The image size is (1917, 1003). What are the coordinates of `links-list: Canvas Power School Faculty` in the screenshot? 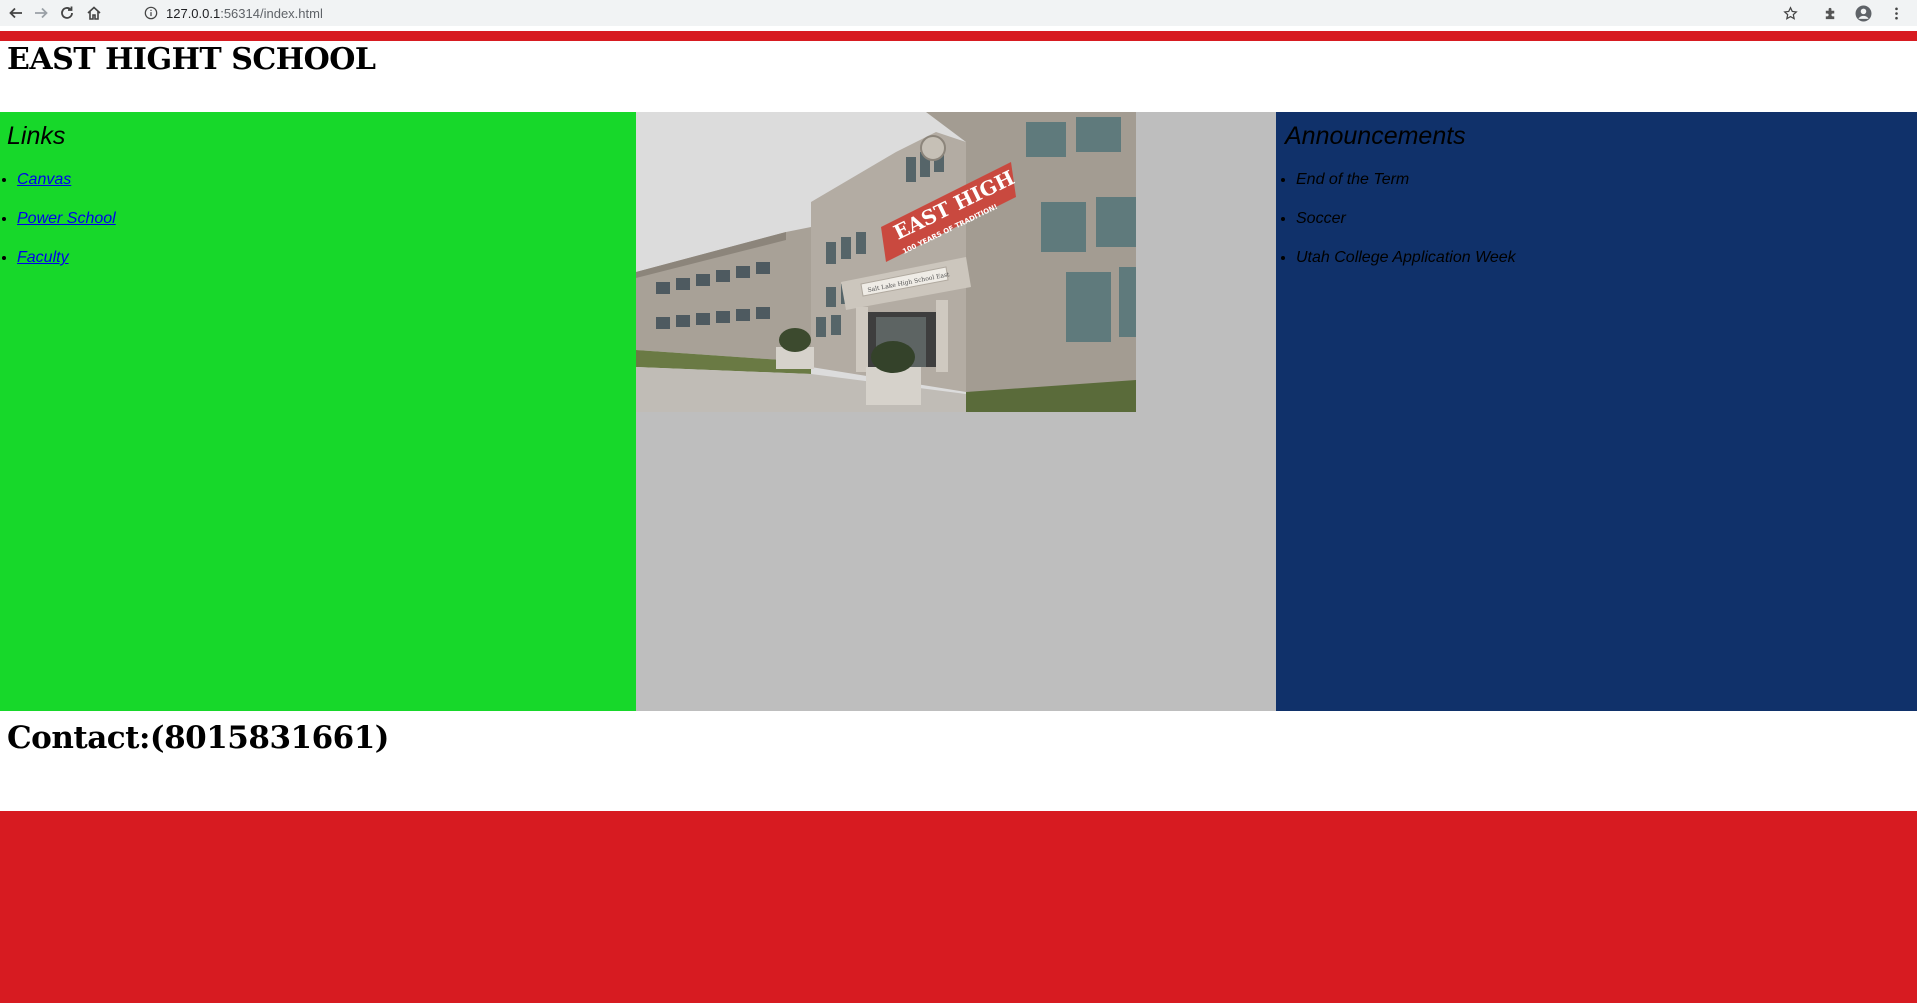 It's located at (58, 228).